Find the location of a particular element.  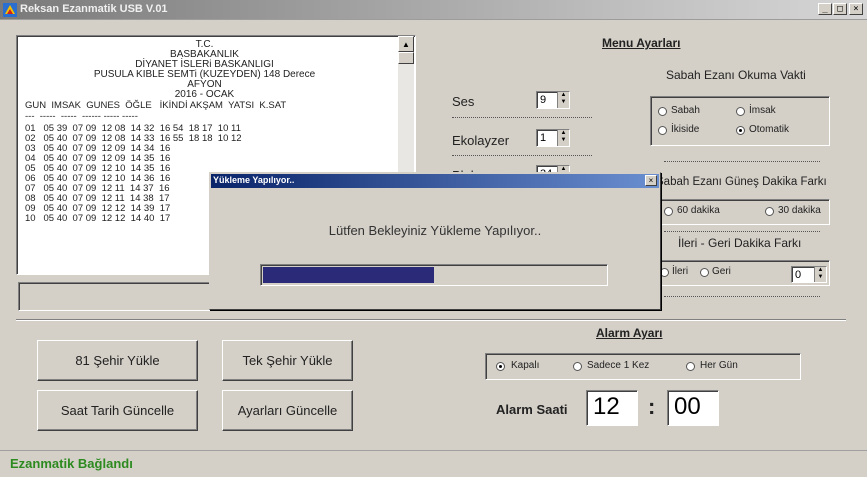

radio-label: 60 dakika is located at coordinates (698, 210).